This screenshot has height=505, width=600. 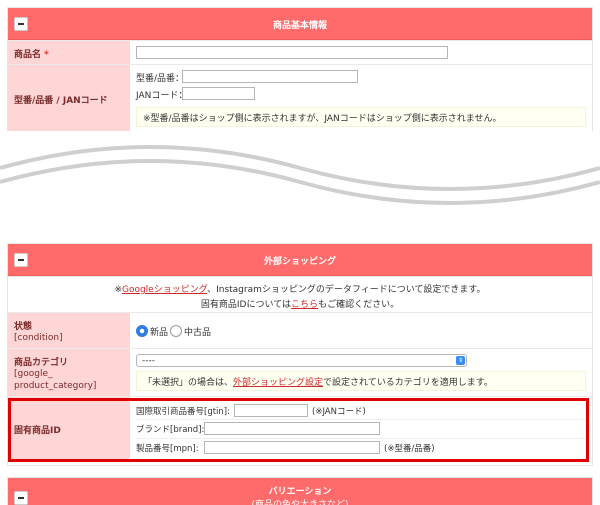 I want to click on intro-line-2: 固有商品IDについてはこちらもご確認ください。, so click(x=300, y=305).